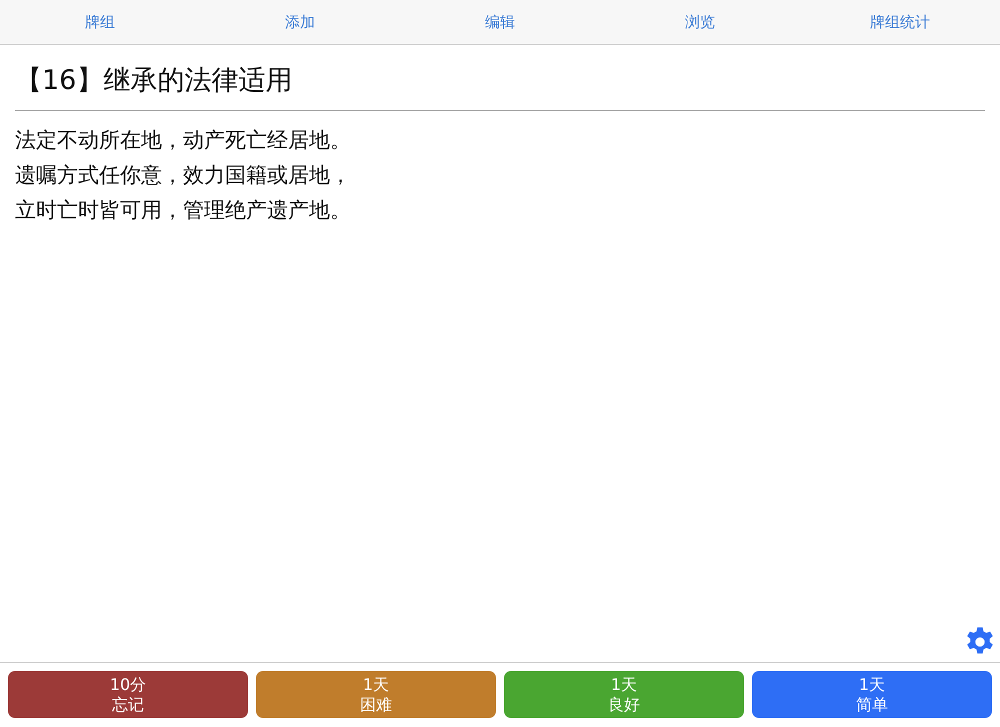 This screenshot has height=727, width=1000. Describe the element at coordinates (100, 22) in the screenshot. I see `toolbar-link: 牌组` at that location.